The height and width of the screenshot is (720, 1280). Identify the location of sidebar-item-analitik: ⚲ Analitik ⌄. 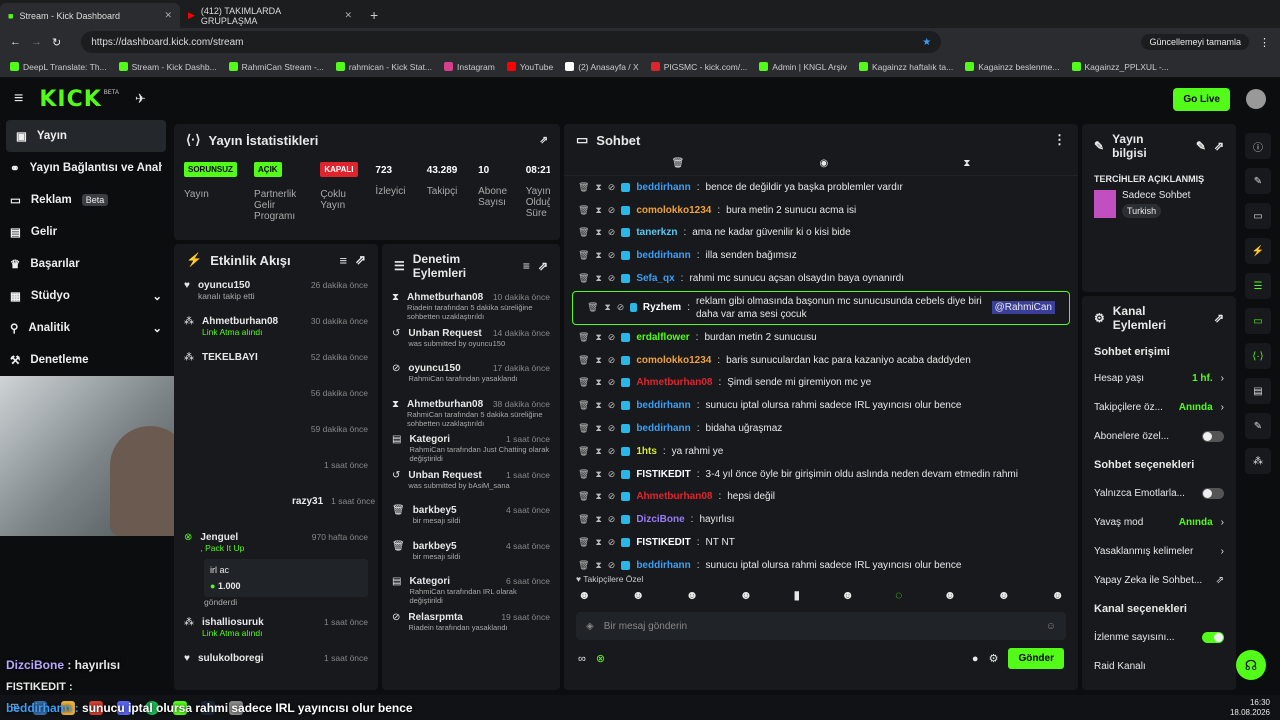
(86, 328).